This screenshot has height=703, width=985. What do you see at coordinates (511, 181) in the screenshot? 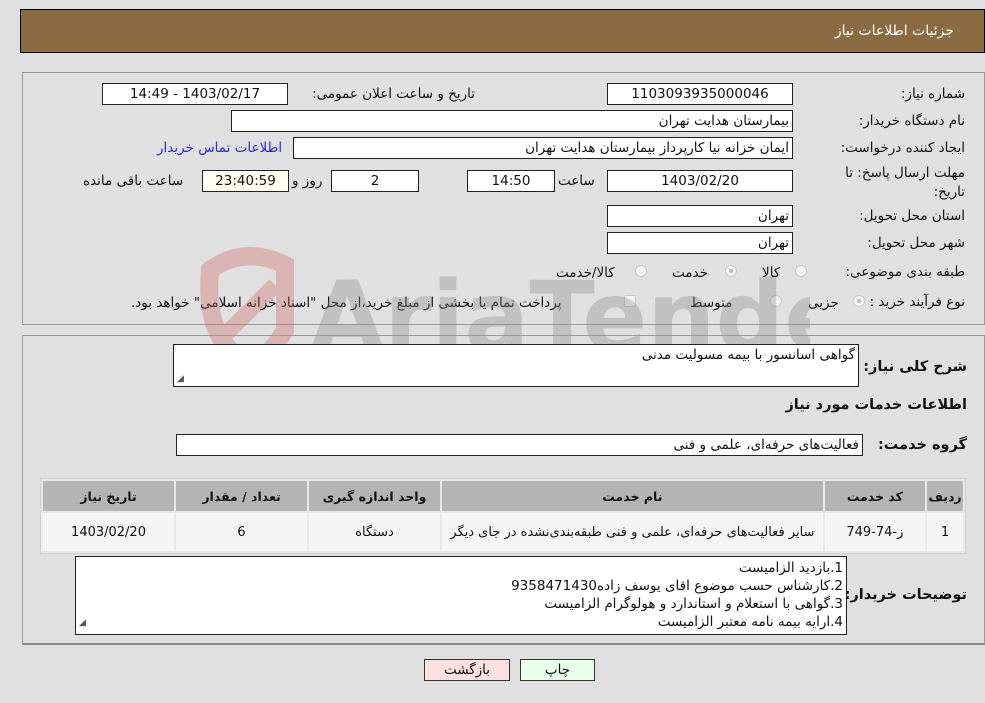
I see `deadline-time-field: 14:50` at bounding box center [511, 181].